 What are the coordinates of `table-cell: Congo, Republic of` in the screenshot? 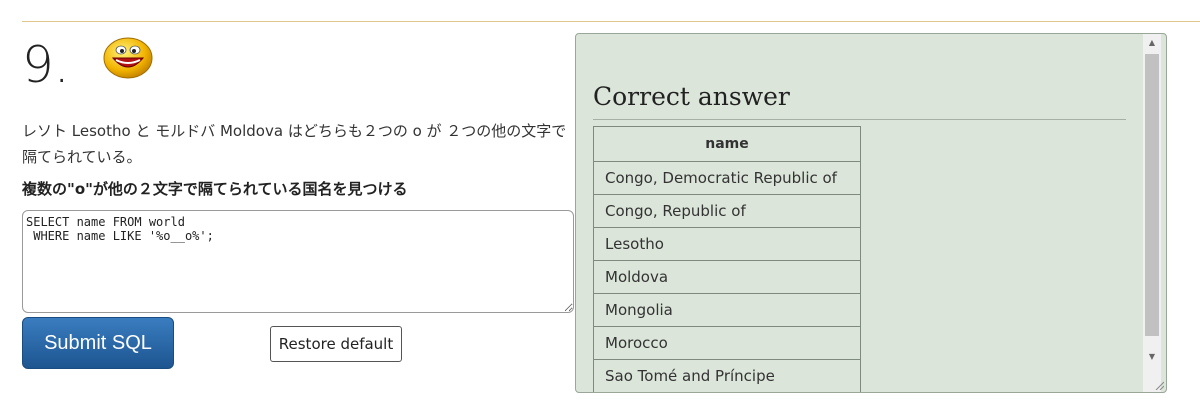 It's located at (727, 211).